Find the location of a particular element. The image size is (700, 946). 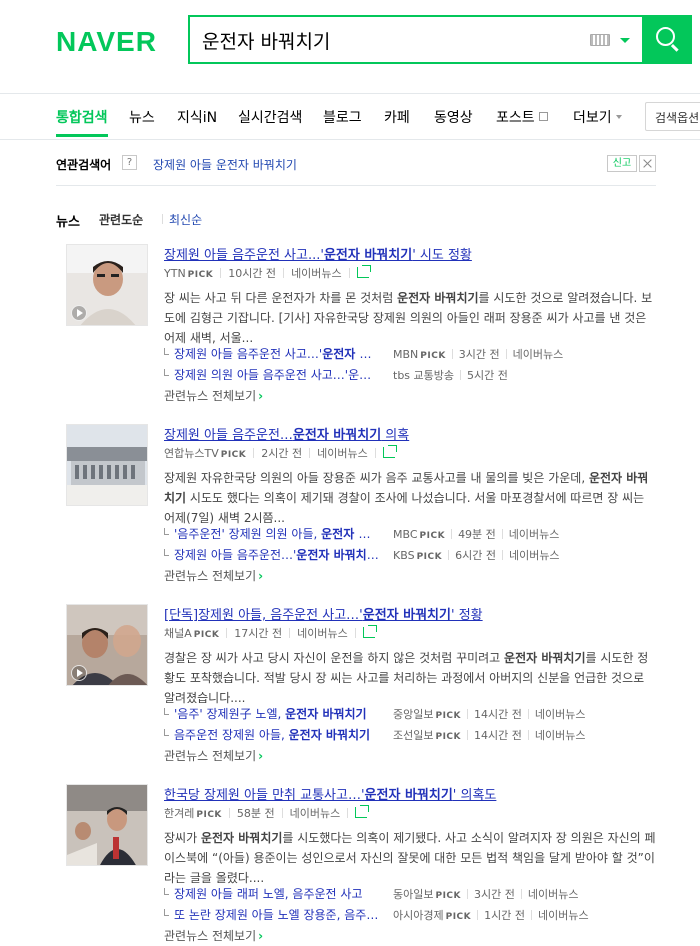

related-news-title: 장제원 아들 래퍼 노엘, 음주운전 사고 is located at coordinates (276, 893).